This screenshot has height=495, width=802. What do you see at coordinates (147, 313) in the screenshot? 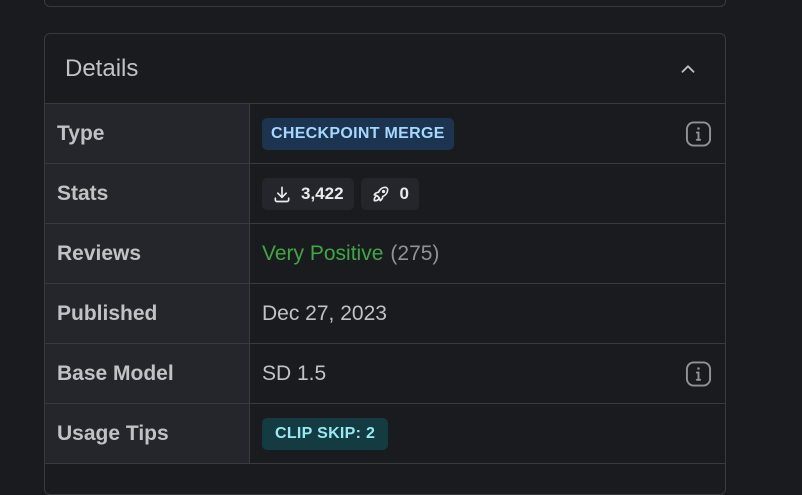
I see `row-label-published: Published` at bounding box center [147, 313].